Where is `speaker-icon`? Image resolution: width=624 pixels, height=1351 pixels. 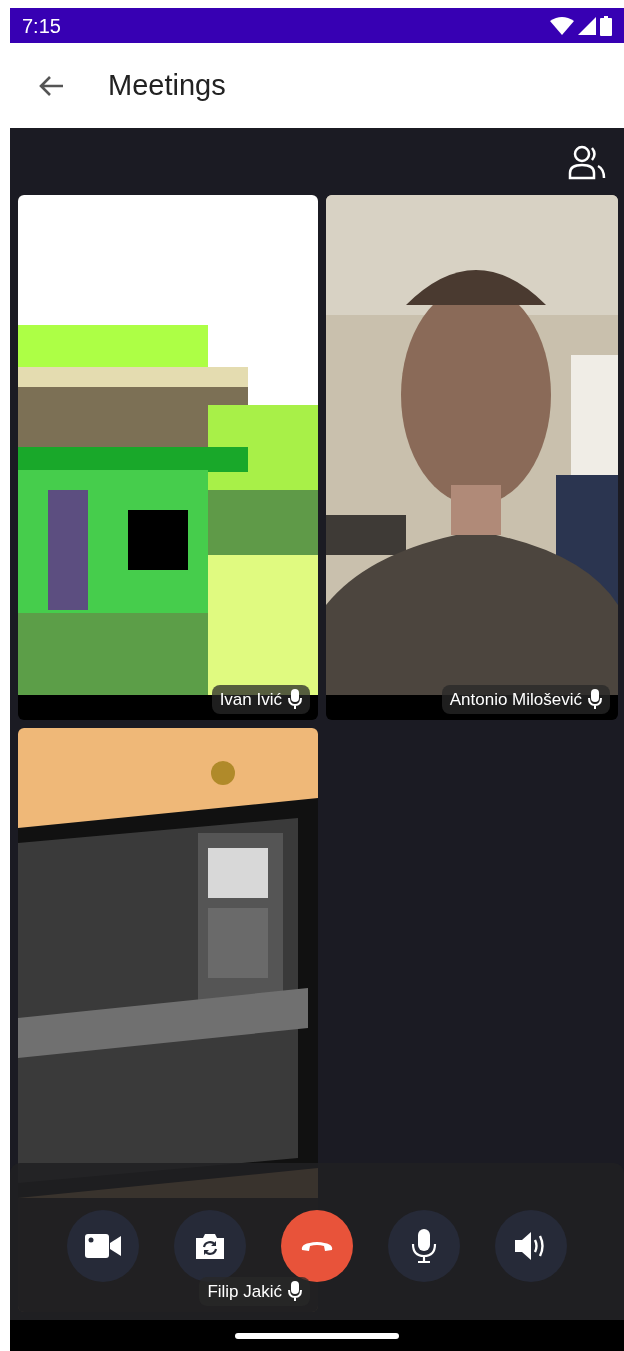 speaker-icon is located at coordinates (531, 1246).